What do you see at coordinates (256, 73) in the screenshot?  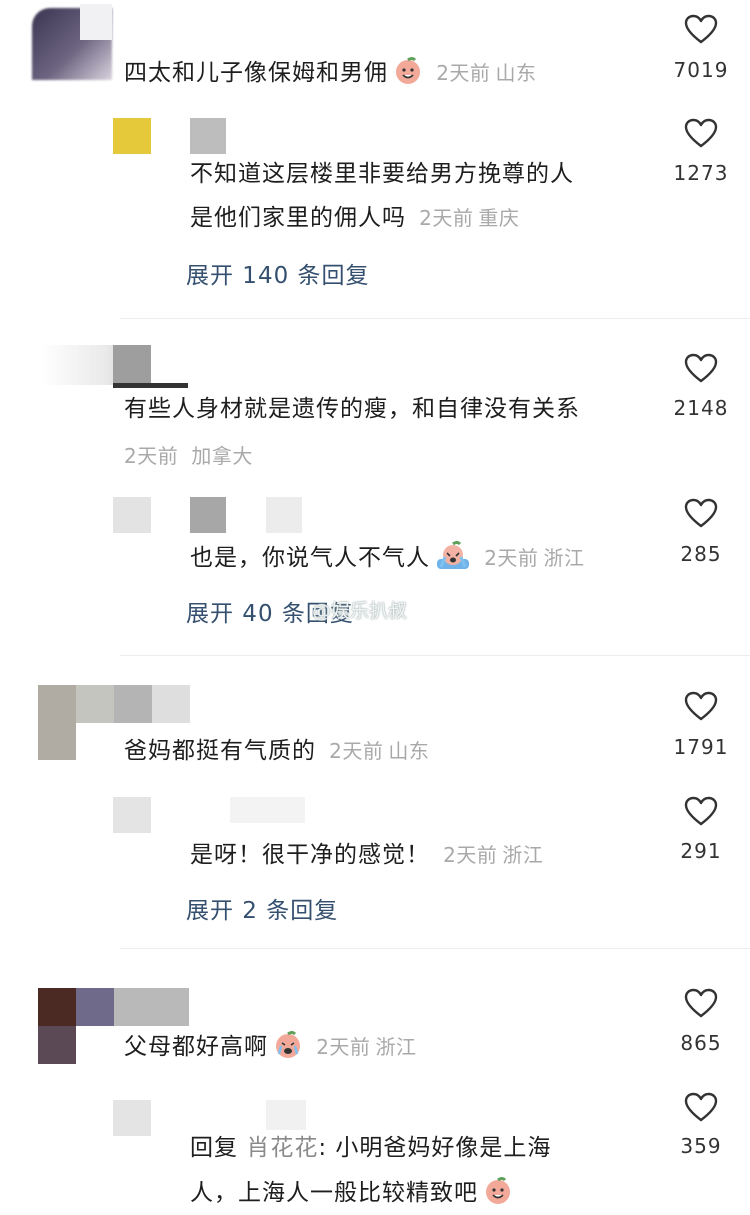 I see `comment-text: 四太和儿子像保姆和男佣` at bounding box center [256, 73].